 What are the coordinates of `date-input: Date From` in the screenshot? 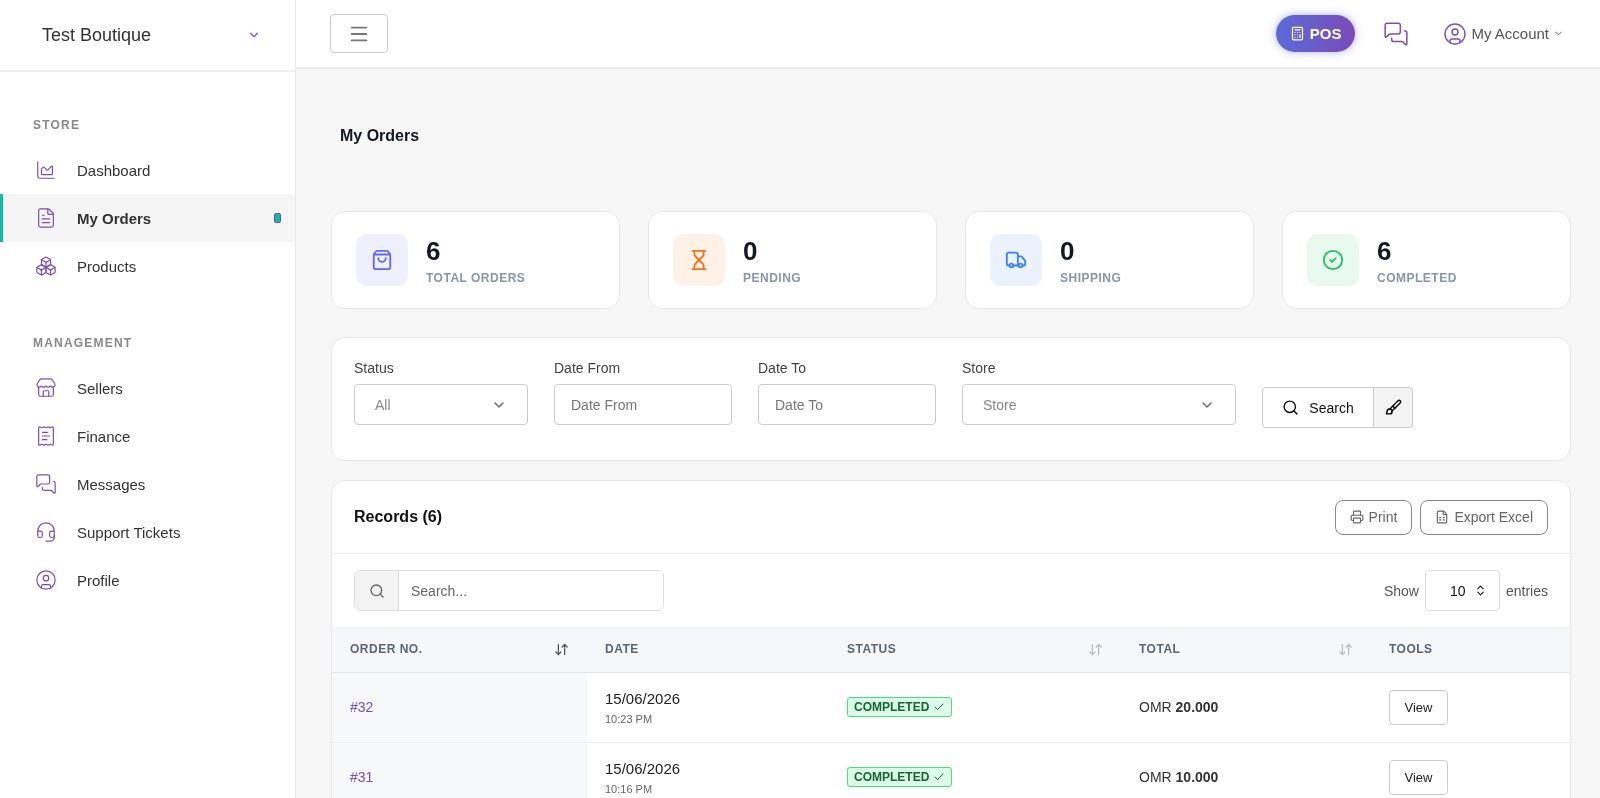 It's located at (643, 404).